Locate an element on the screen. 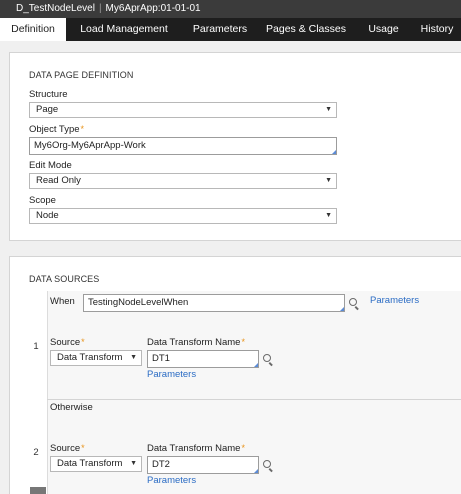 This screenshot has height=494, width=461. edit-mode-label: Edit Mode is located at coordinates (50, 165).